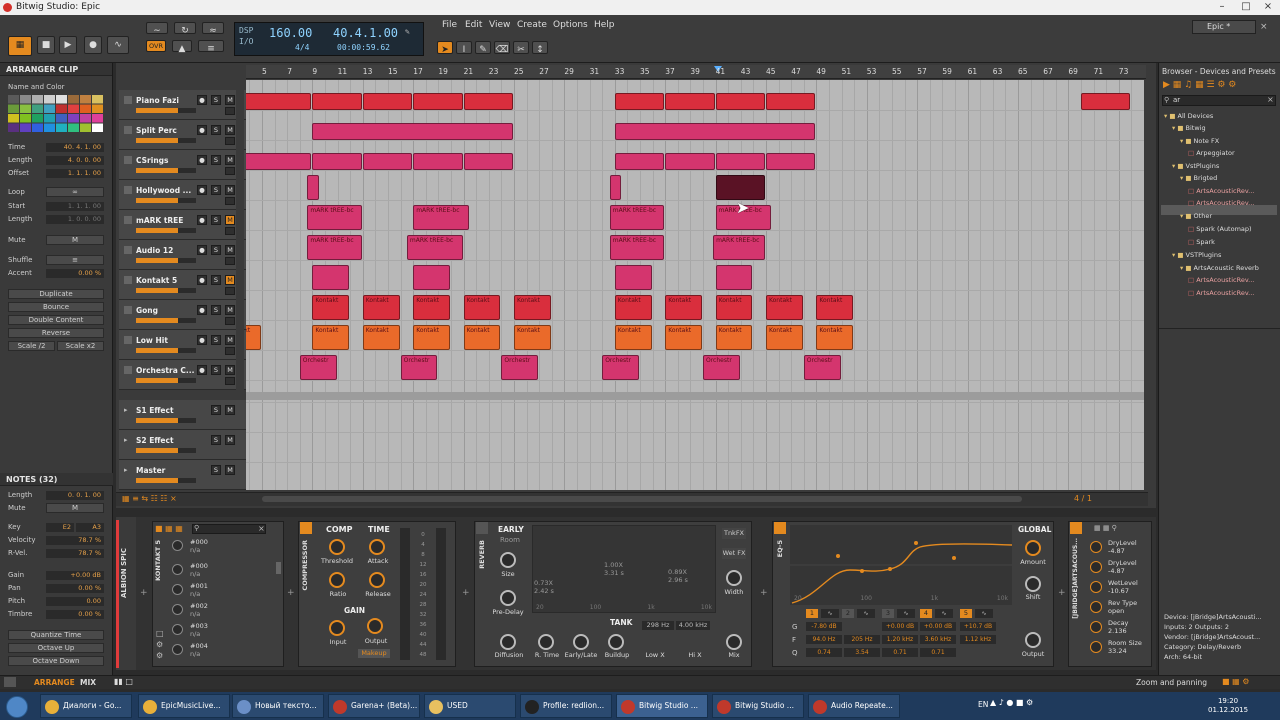  I want to click on effect-track-name: S1 Effect, so click(155, 410).